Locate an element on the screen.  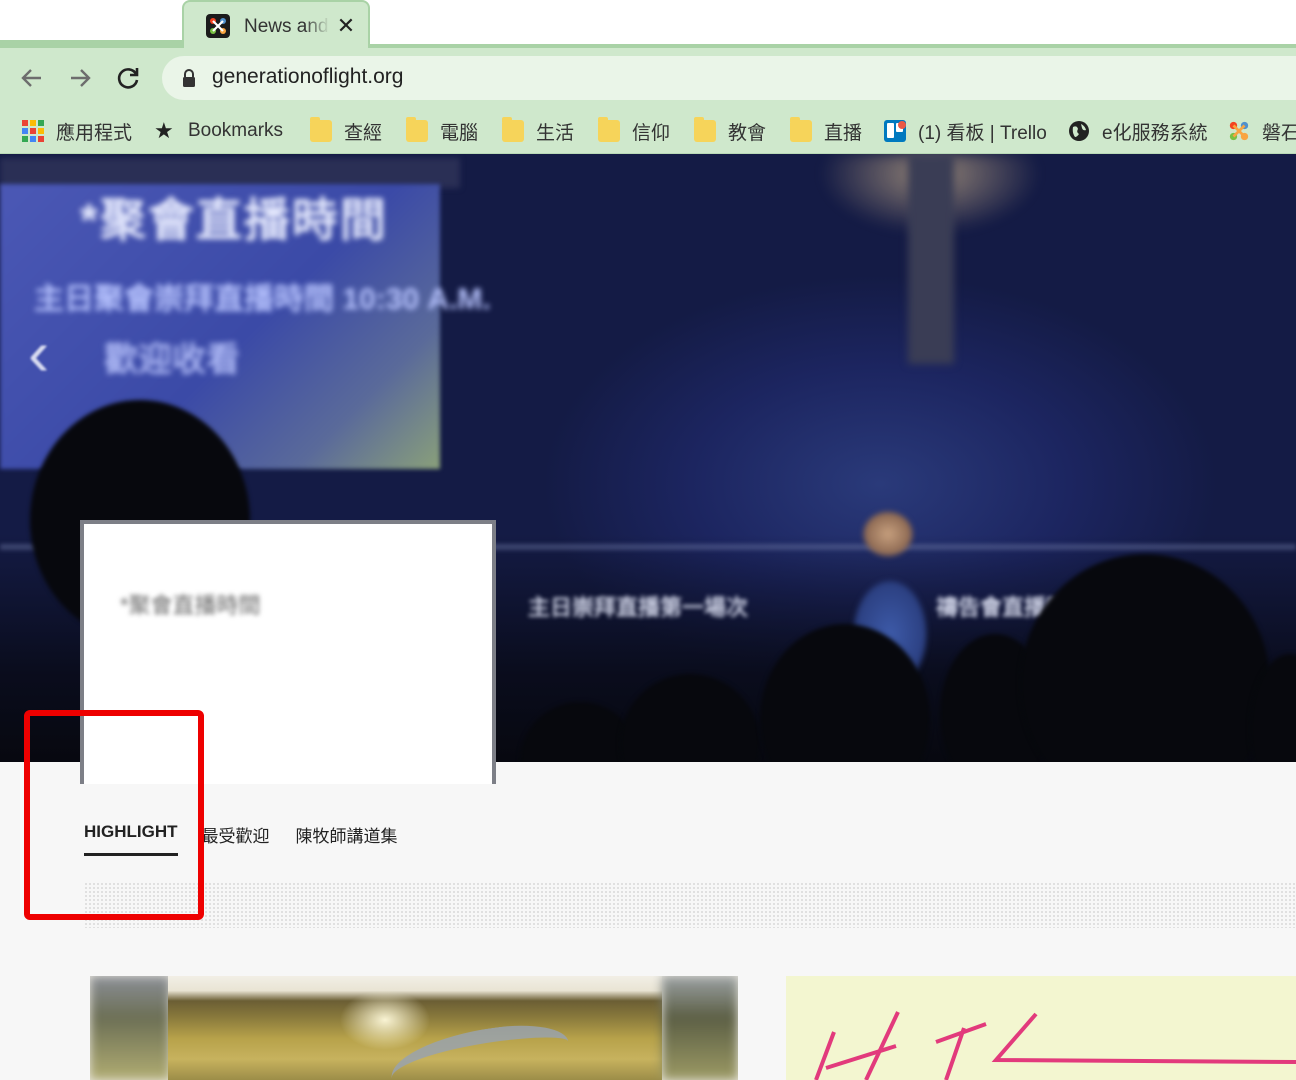
tab-most-popular: 最受歡迎 is located at coordinates (236, 836).